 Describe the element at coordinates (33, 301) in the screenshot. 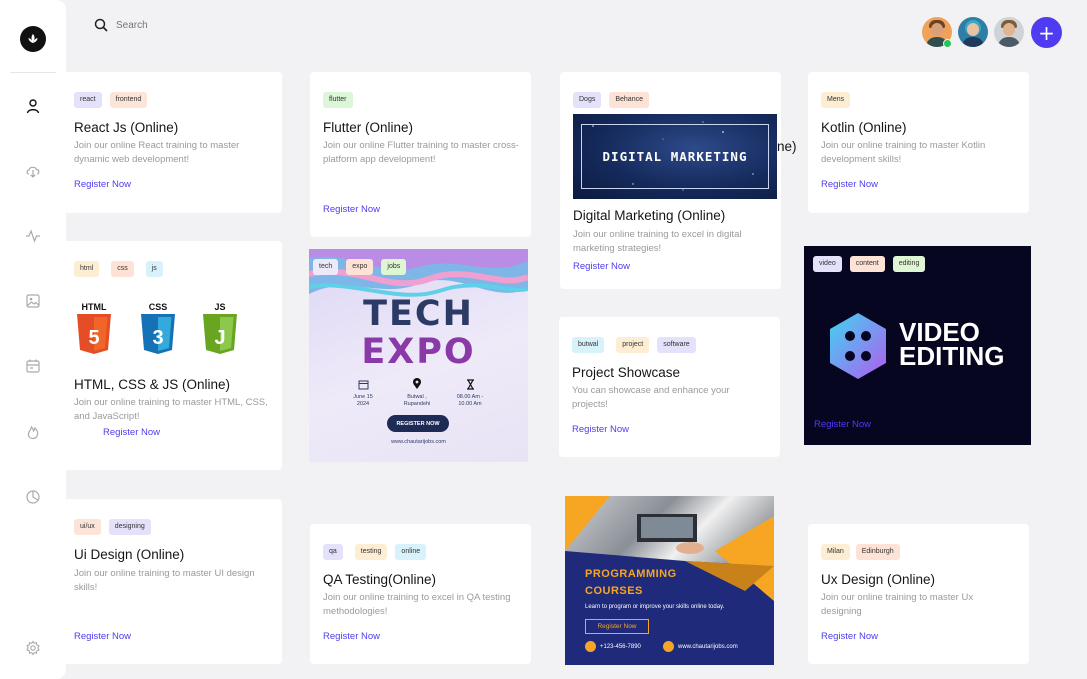

I see `image-icon` at that location.